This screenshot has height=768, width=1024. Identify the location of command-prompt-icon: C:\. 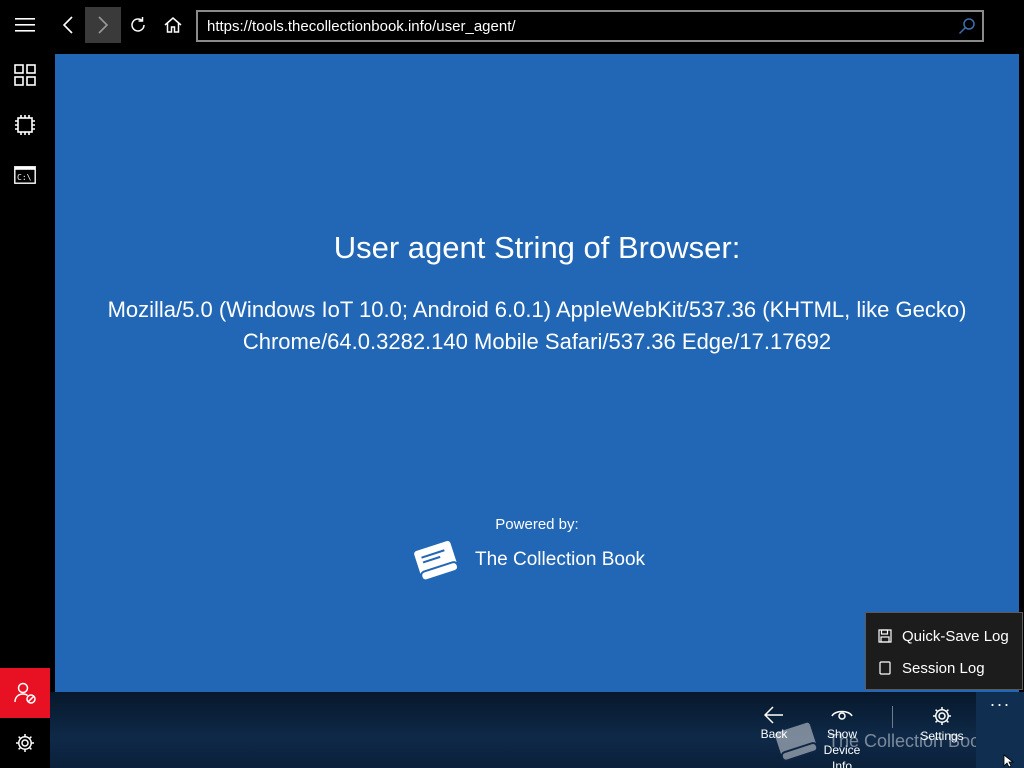
(25, 175).